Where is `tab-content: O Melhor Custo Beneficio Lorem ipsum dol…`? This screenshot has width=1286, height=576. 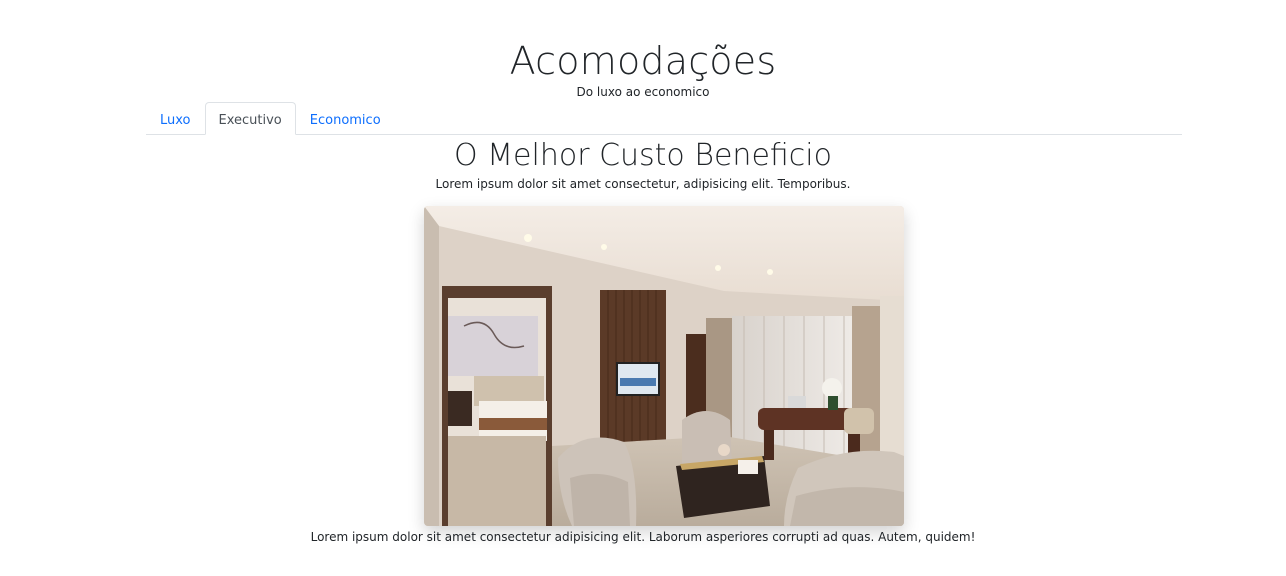
tab-content: O Melhor Custo Beneficio Lorem ipsum dol… is located at coordinates (643, 165).